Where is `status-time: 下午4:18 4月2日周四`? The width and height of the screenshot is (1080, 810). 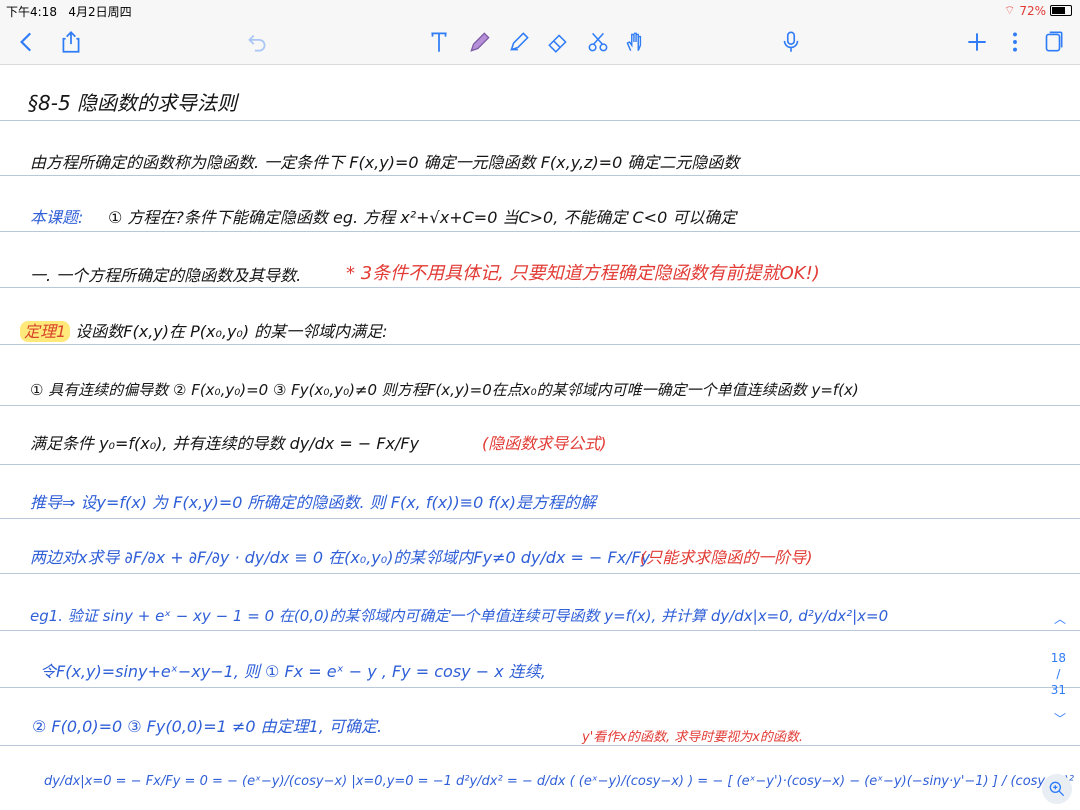
status-time: 下午4:18 4月2日周四 is located at coordinates (69, 12).